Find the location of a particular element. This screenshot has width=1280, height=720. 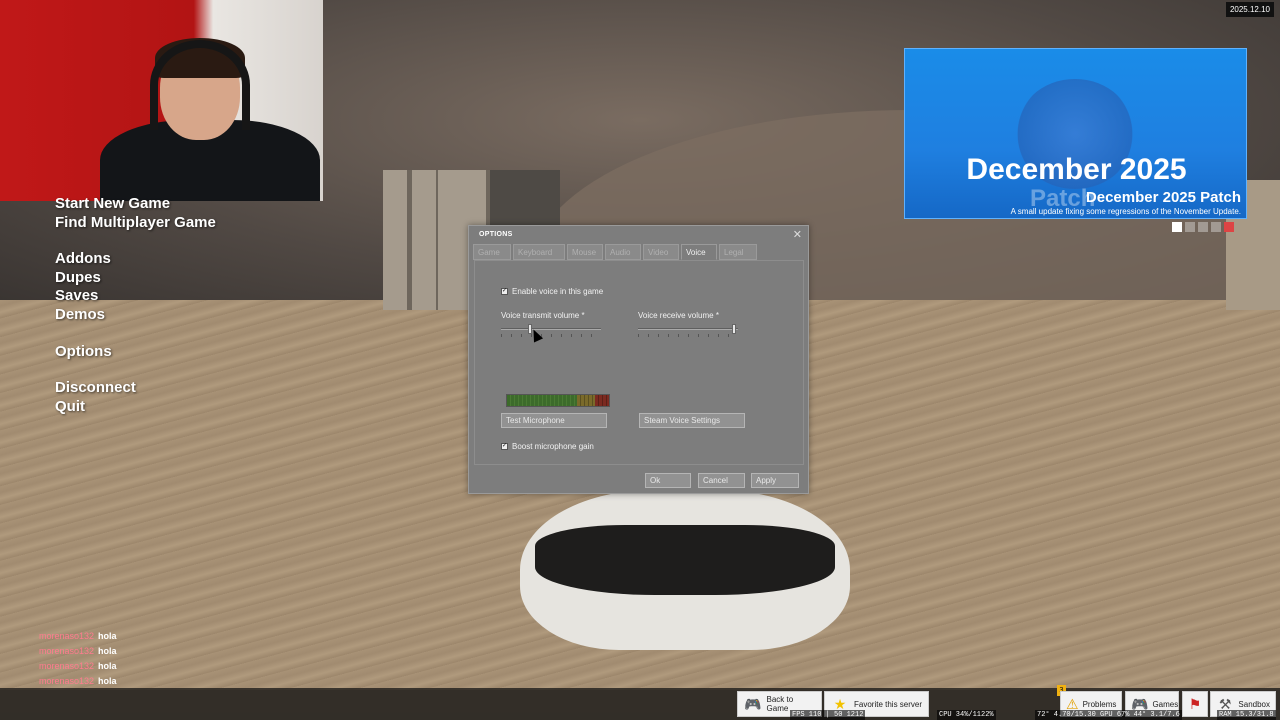

menu-saves: Saves is located at coordinates (135, 296).